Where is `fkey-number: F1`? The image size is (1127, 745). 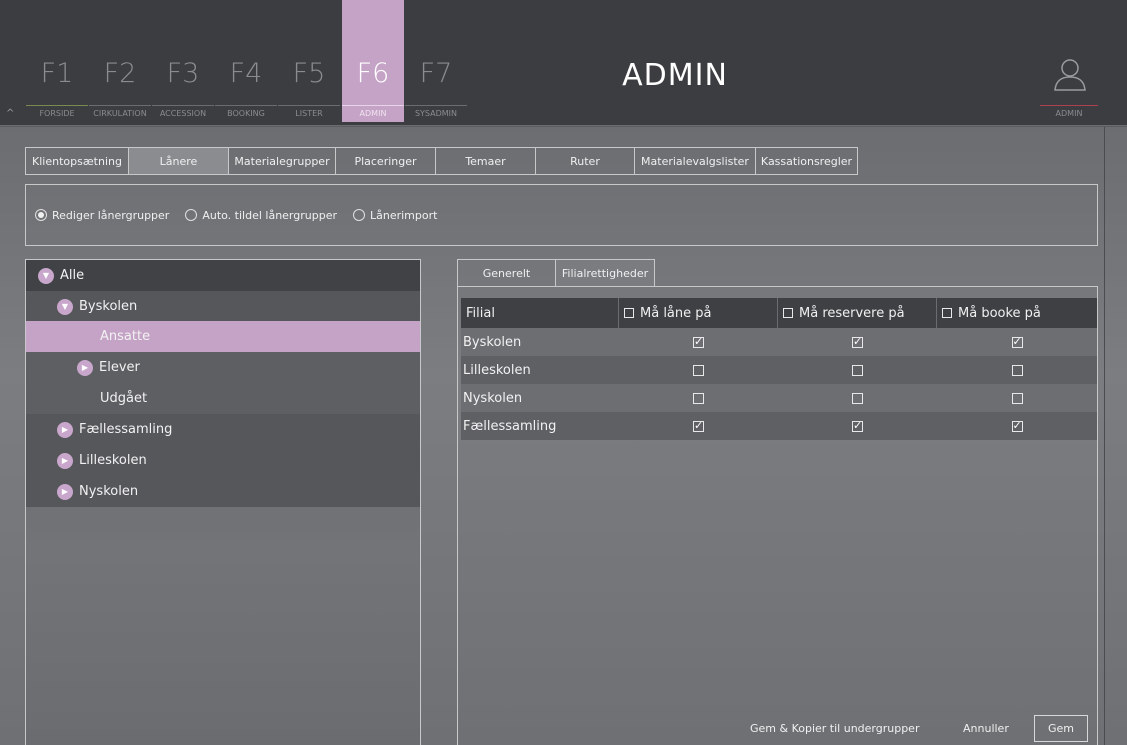 fkey-number: F1 is located at coordinates (57, 73).